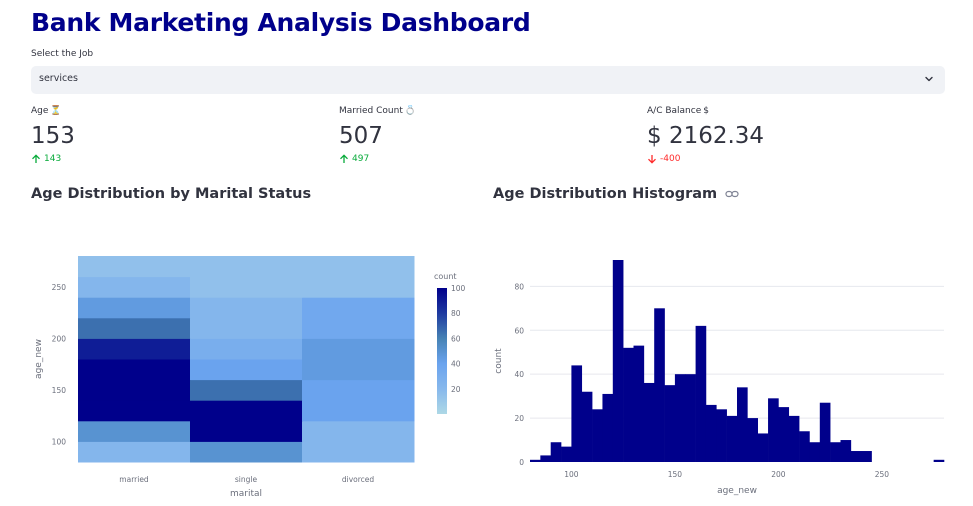  What do you see at coordinates (519, 330) in the screenshot?
I see `y-tick-label: 60` at bounding box center [519, 330].